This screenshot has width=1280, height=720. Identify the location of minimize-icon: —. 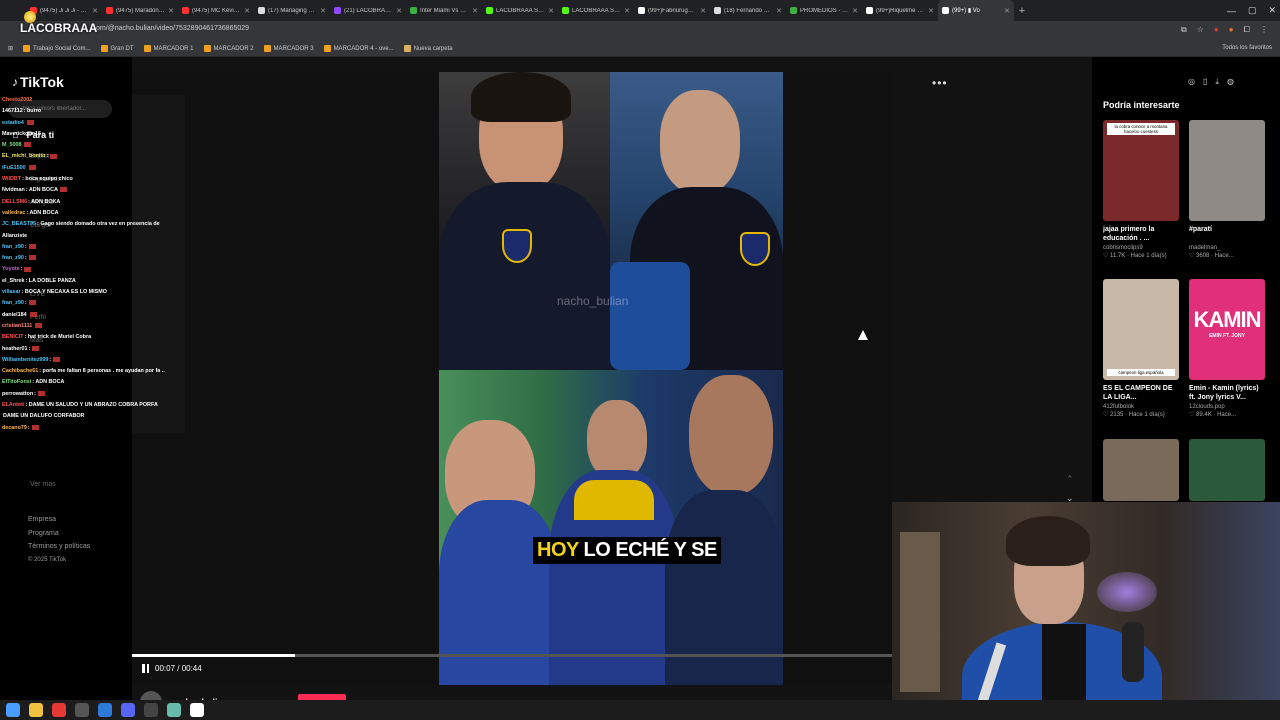
(1231, 11).